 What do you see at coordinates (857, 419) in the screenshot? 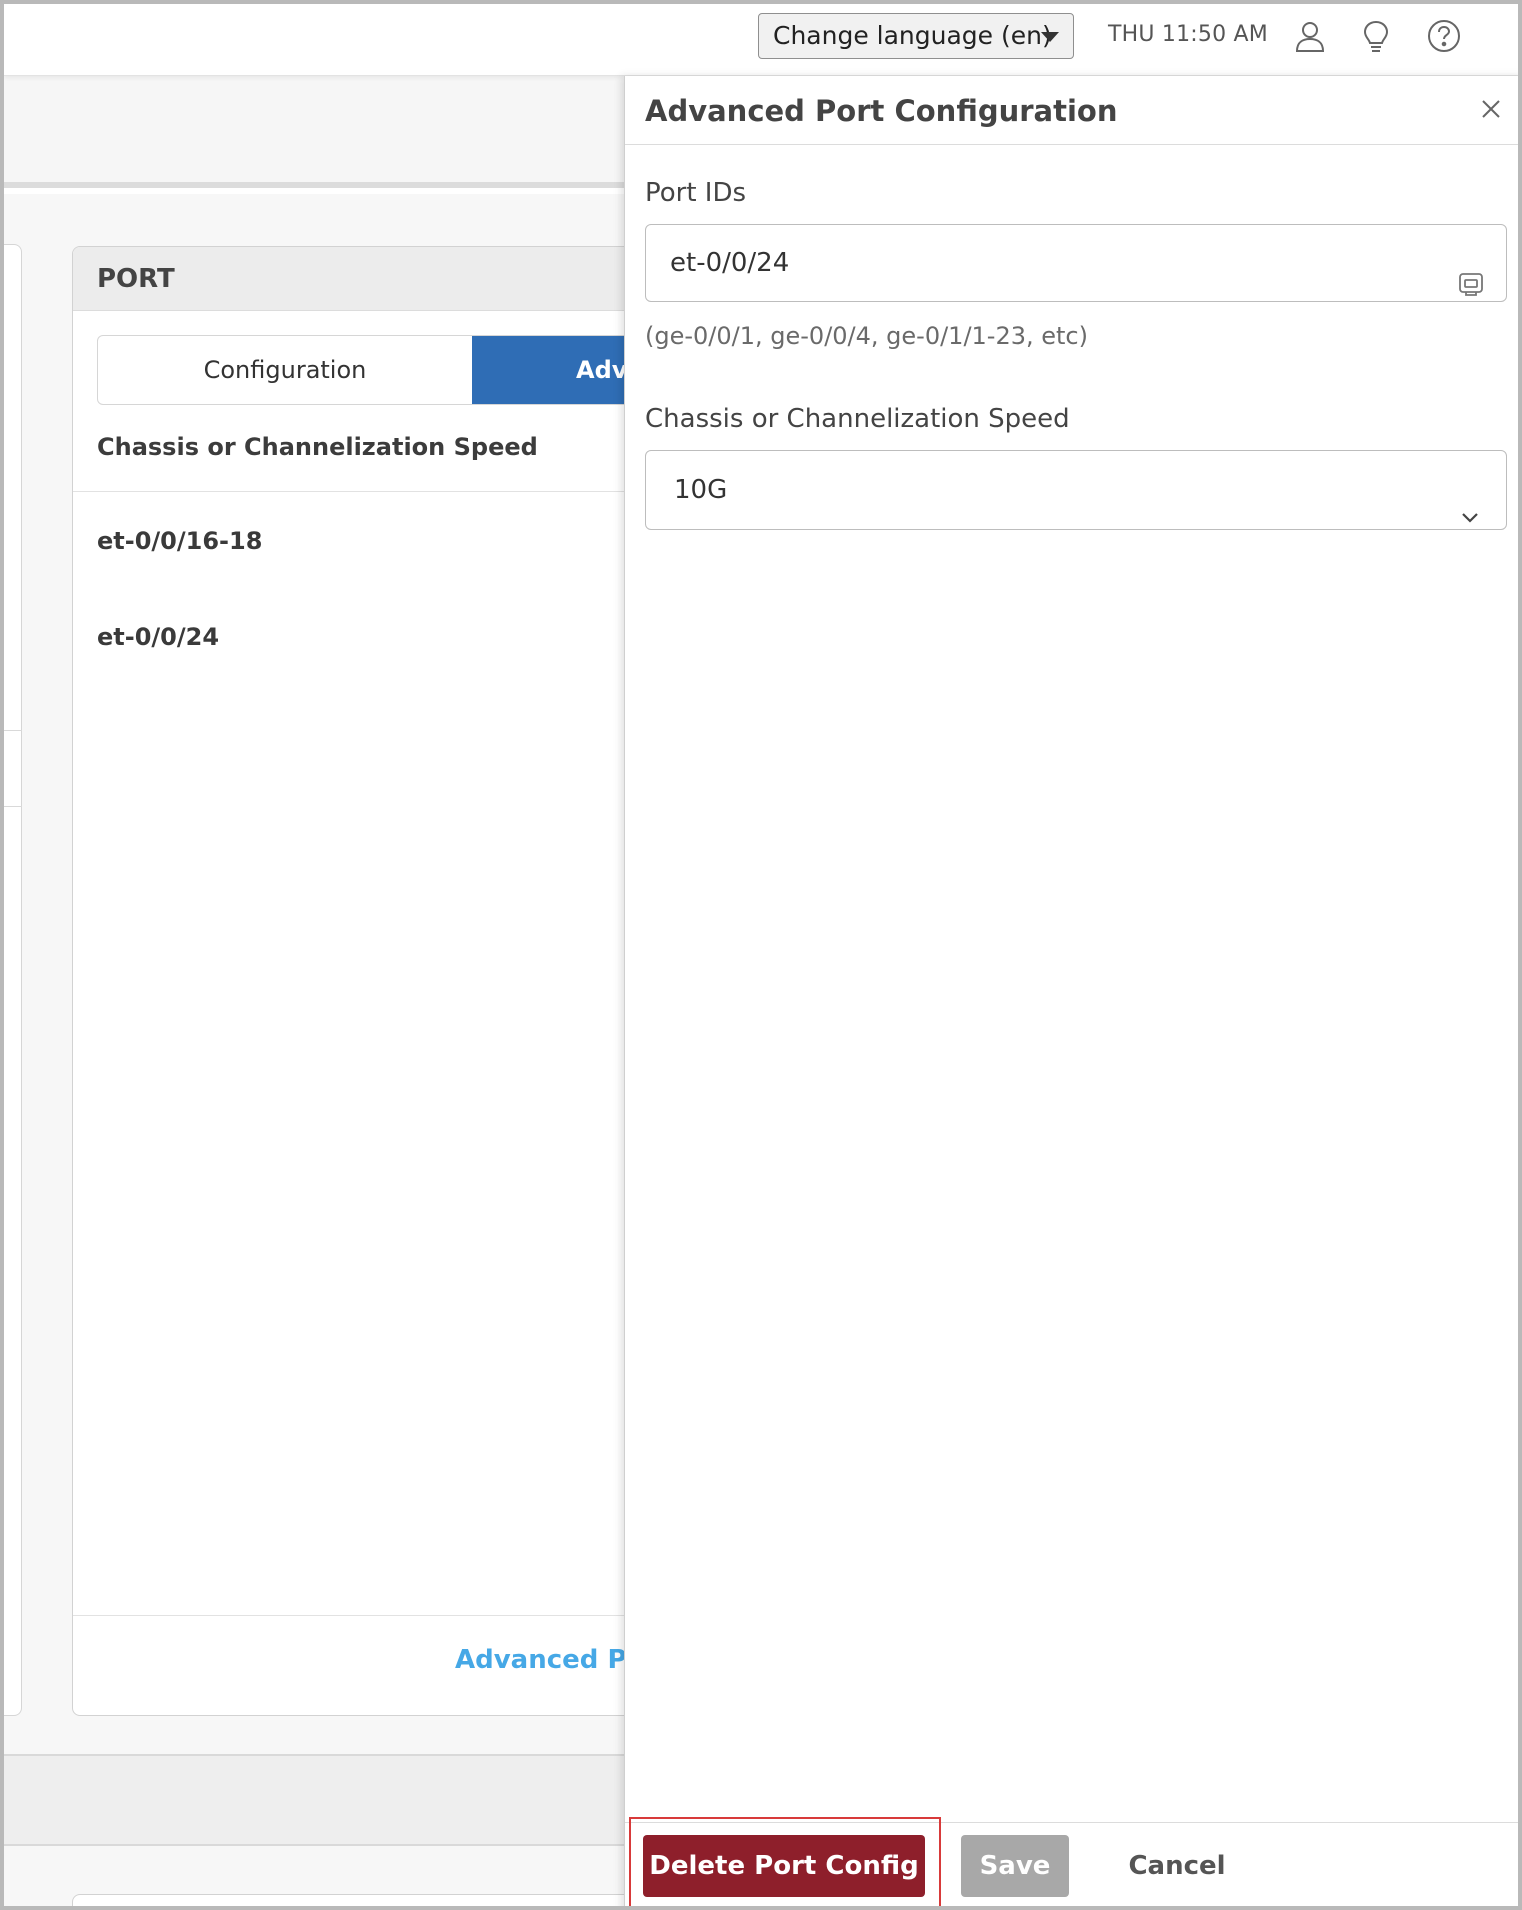
I see `speed-label: Chassis or Channelization Speed` at bounding box center [857, 419].